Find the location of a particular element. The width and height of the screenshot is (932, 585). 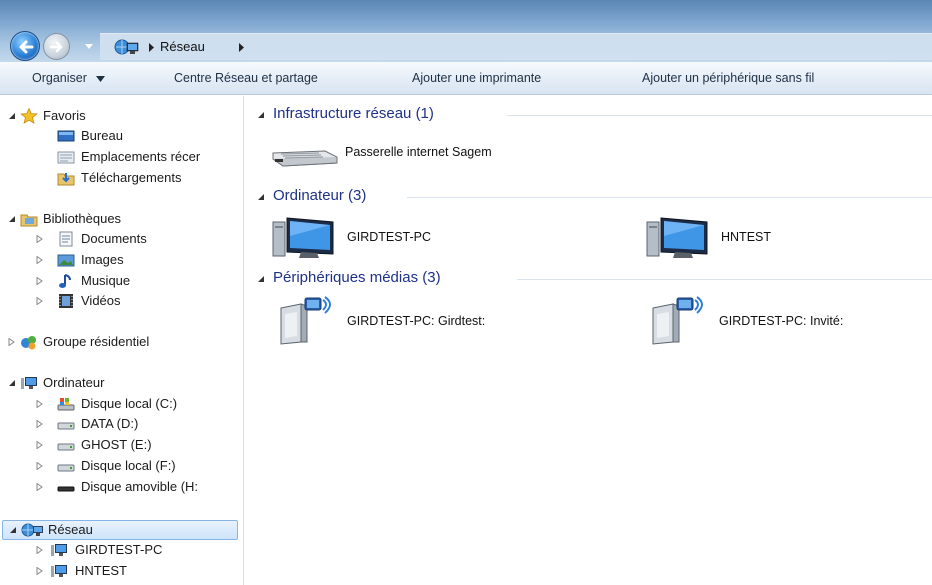

device-hntest: HNTEST is located at coordinates (745, 237).